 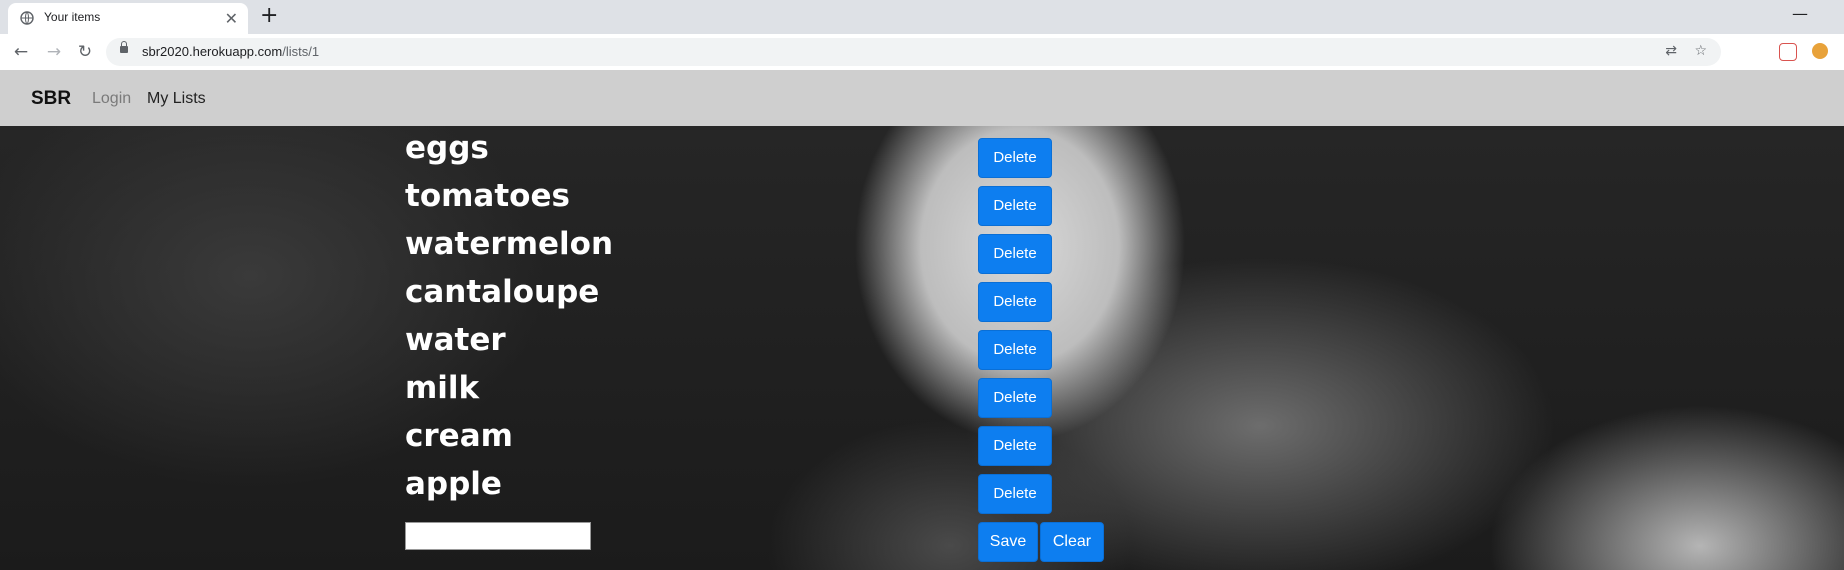 I want to click on list-item: cantaloupe Delete, so click(x=755, y=296).